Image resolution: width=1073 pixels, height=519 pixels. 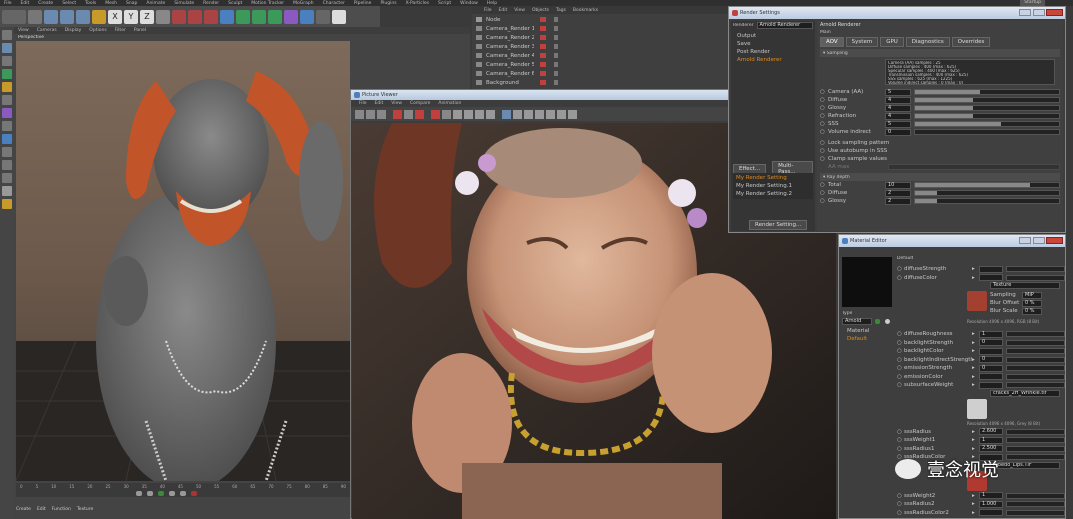 What do you see at coordinates (987, 108) in the screenshot?
I see `param-slider` at bounding box center [987, 108].